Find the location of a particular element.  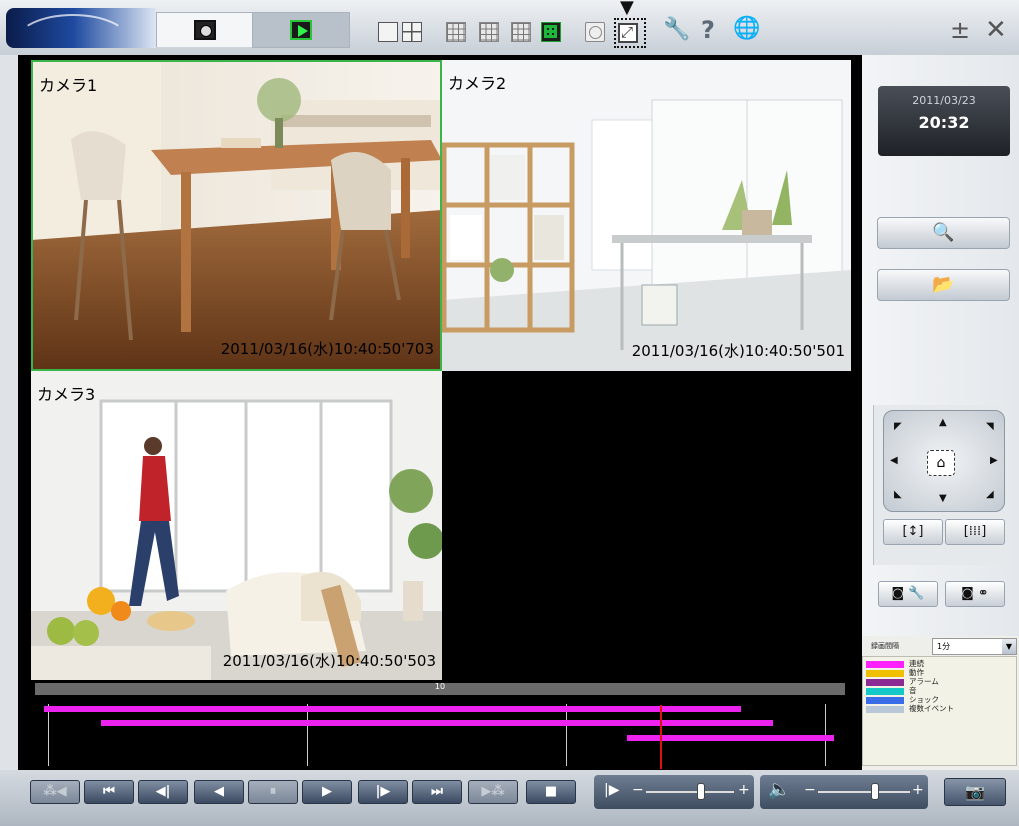

app-logo is located at coordinates (81, 28).